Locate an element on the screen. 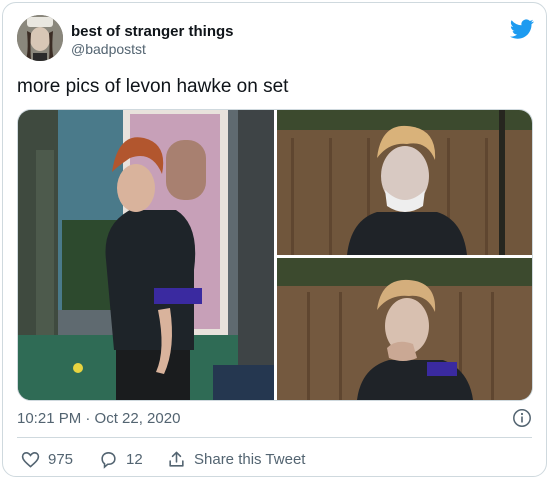 This screenshot has width=551, height=481. divider is located at coordinates (274, 437).